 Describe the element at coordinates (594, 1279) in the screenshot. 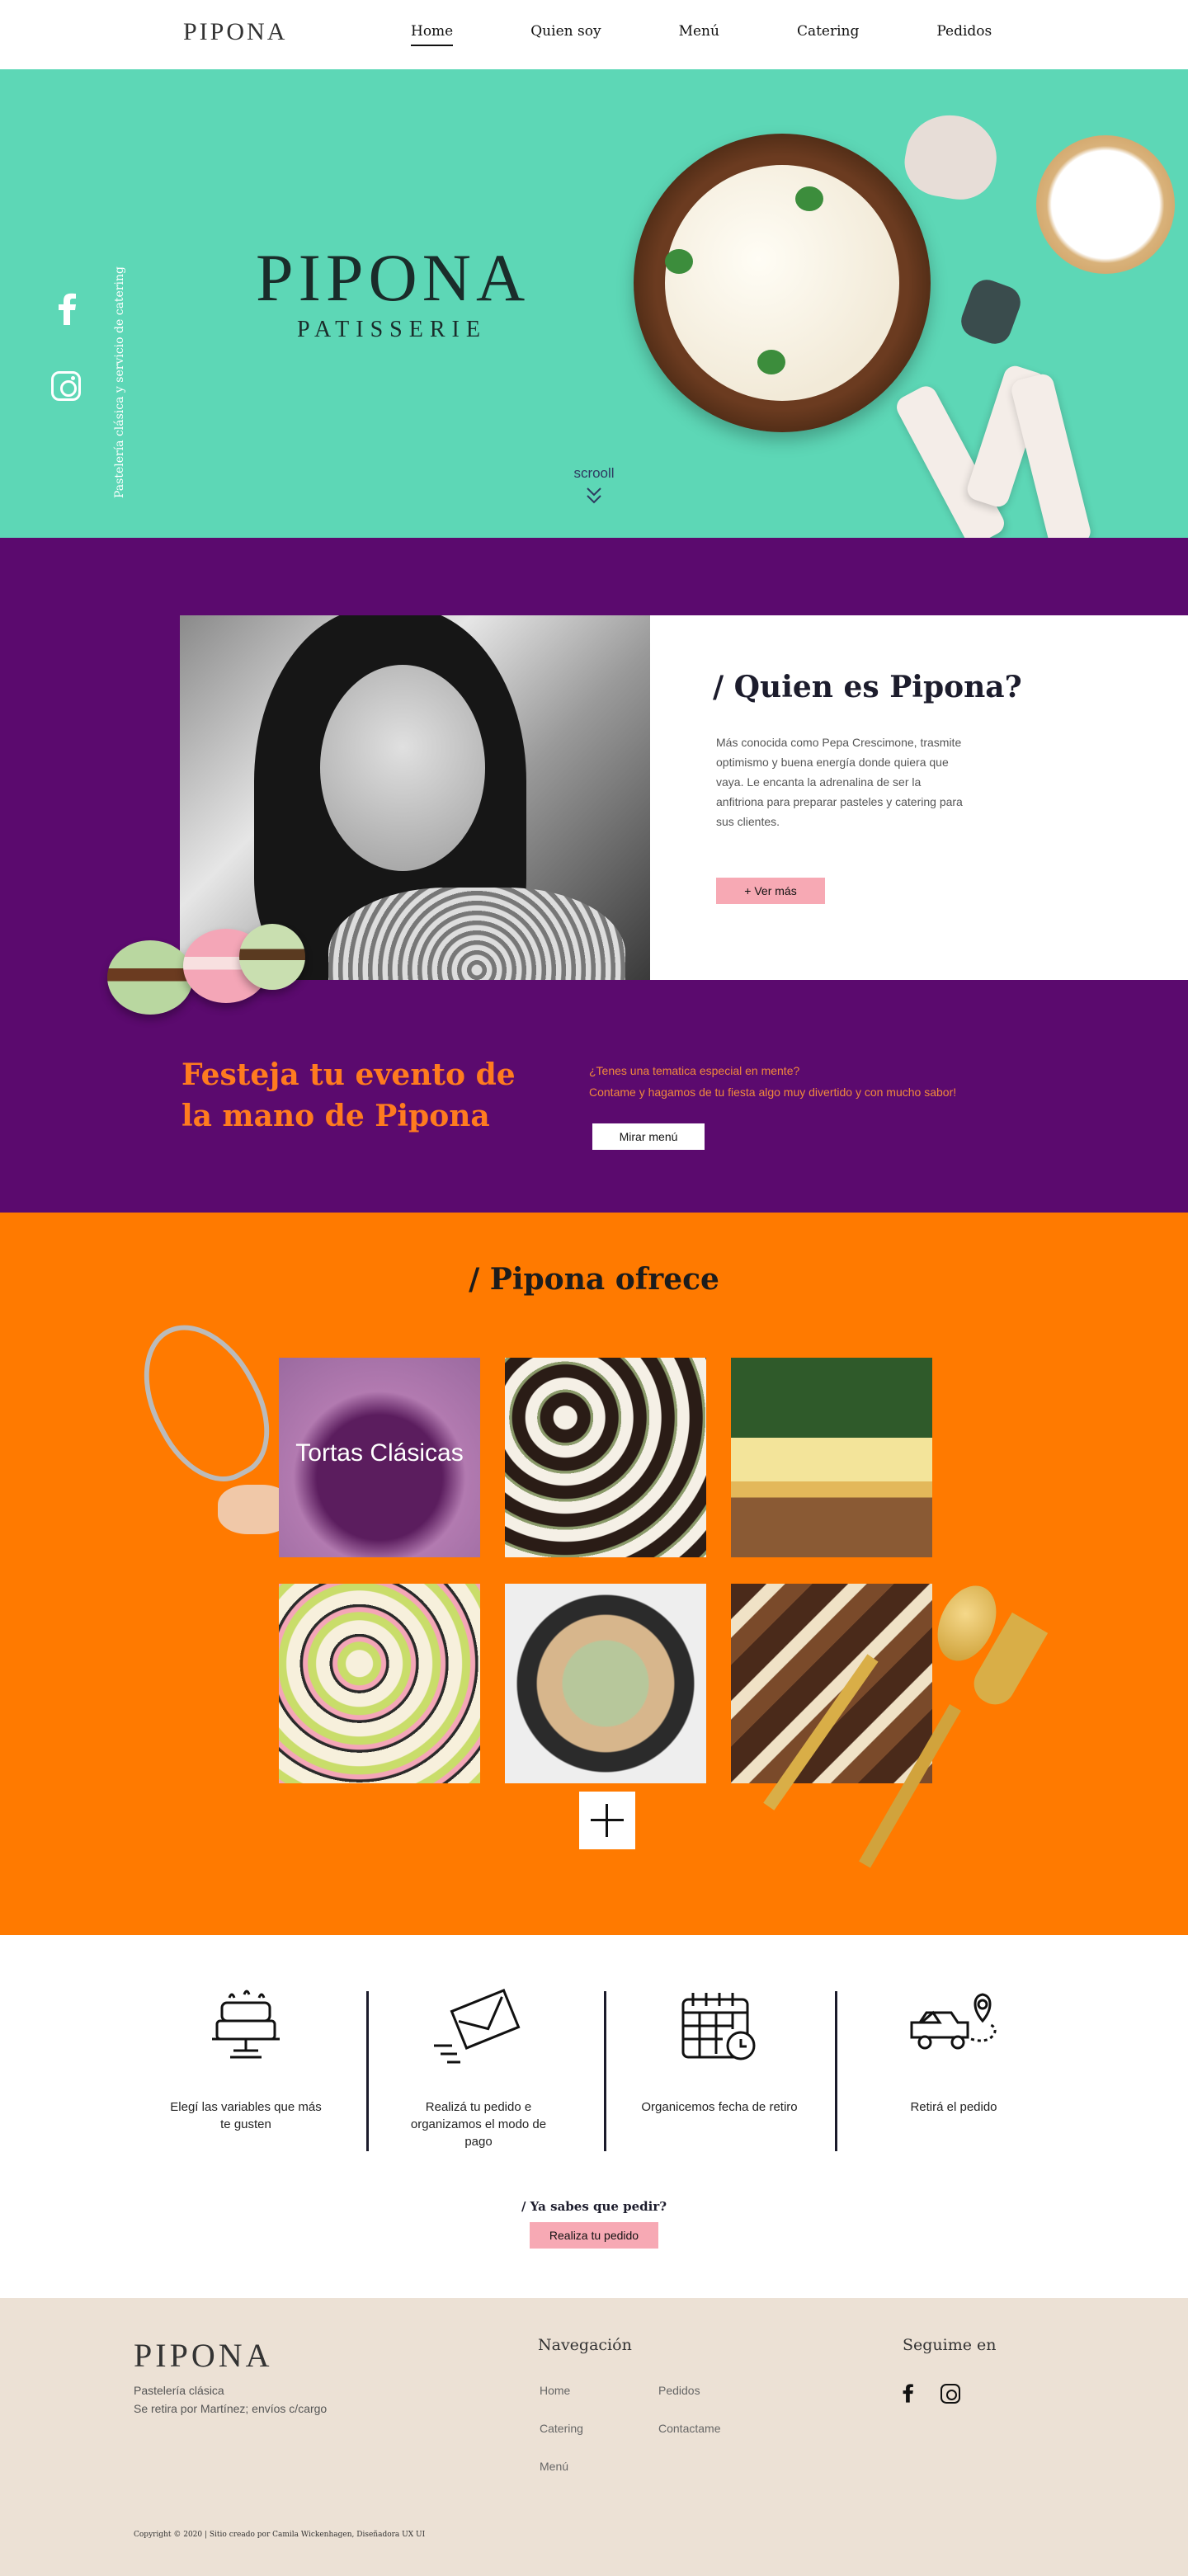

I see `offers-title: / Pipona ofrece` at that location.